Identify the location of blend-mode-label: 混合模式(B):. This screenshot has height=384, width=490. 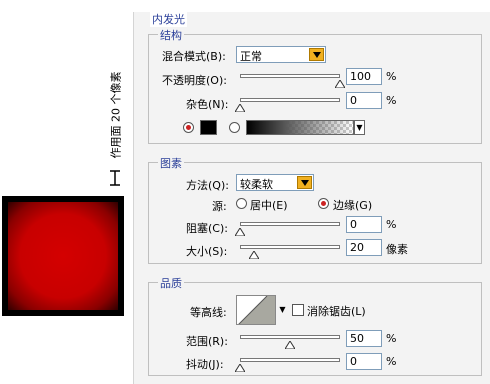
(194, 56).